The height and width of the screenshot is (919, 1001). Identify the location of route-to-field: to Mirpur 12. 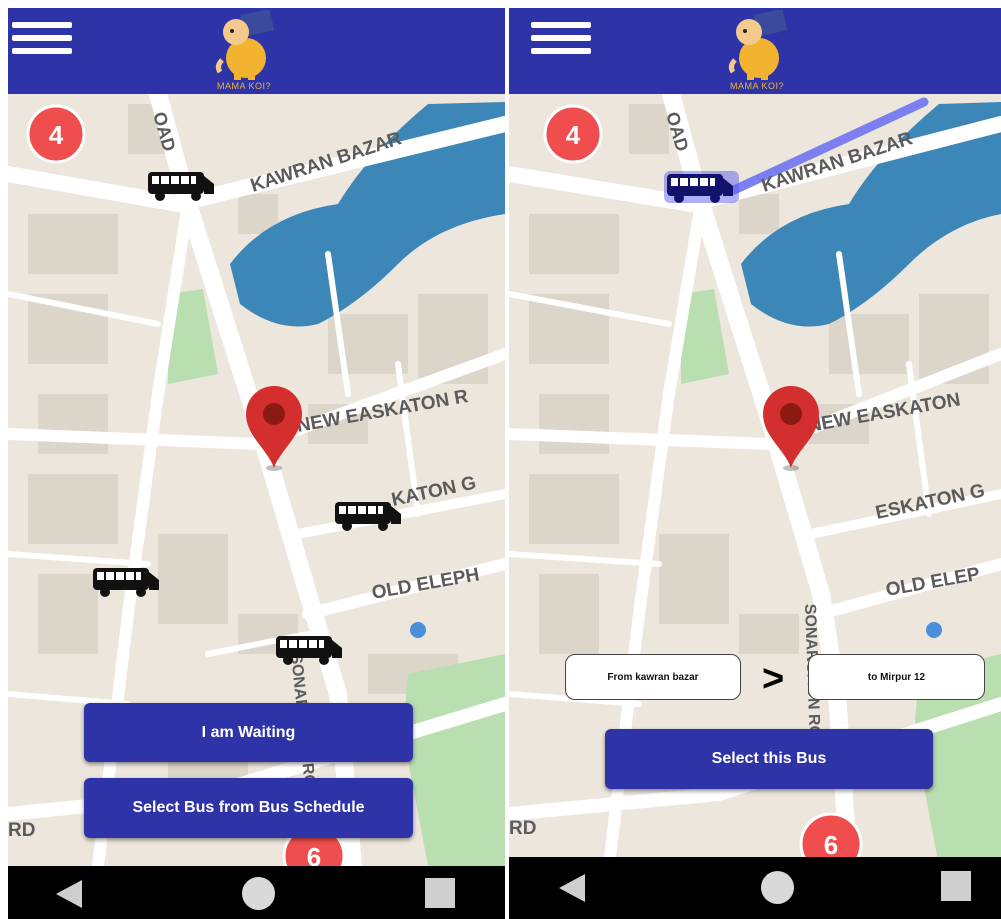
(896, 677).